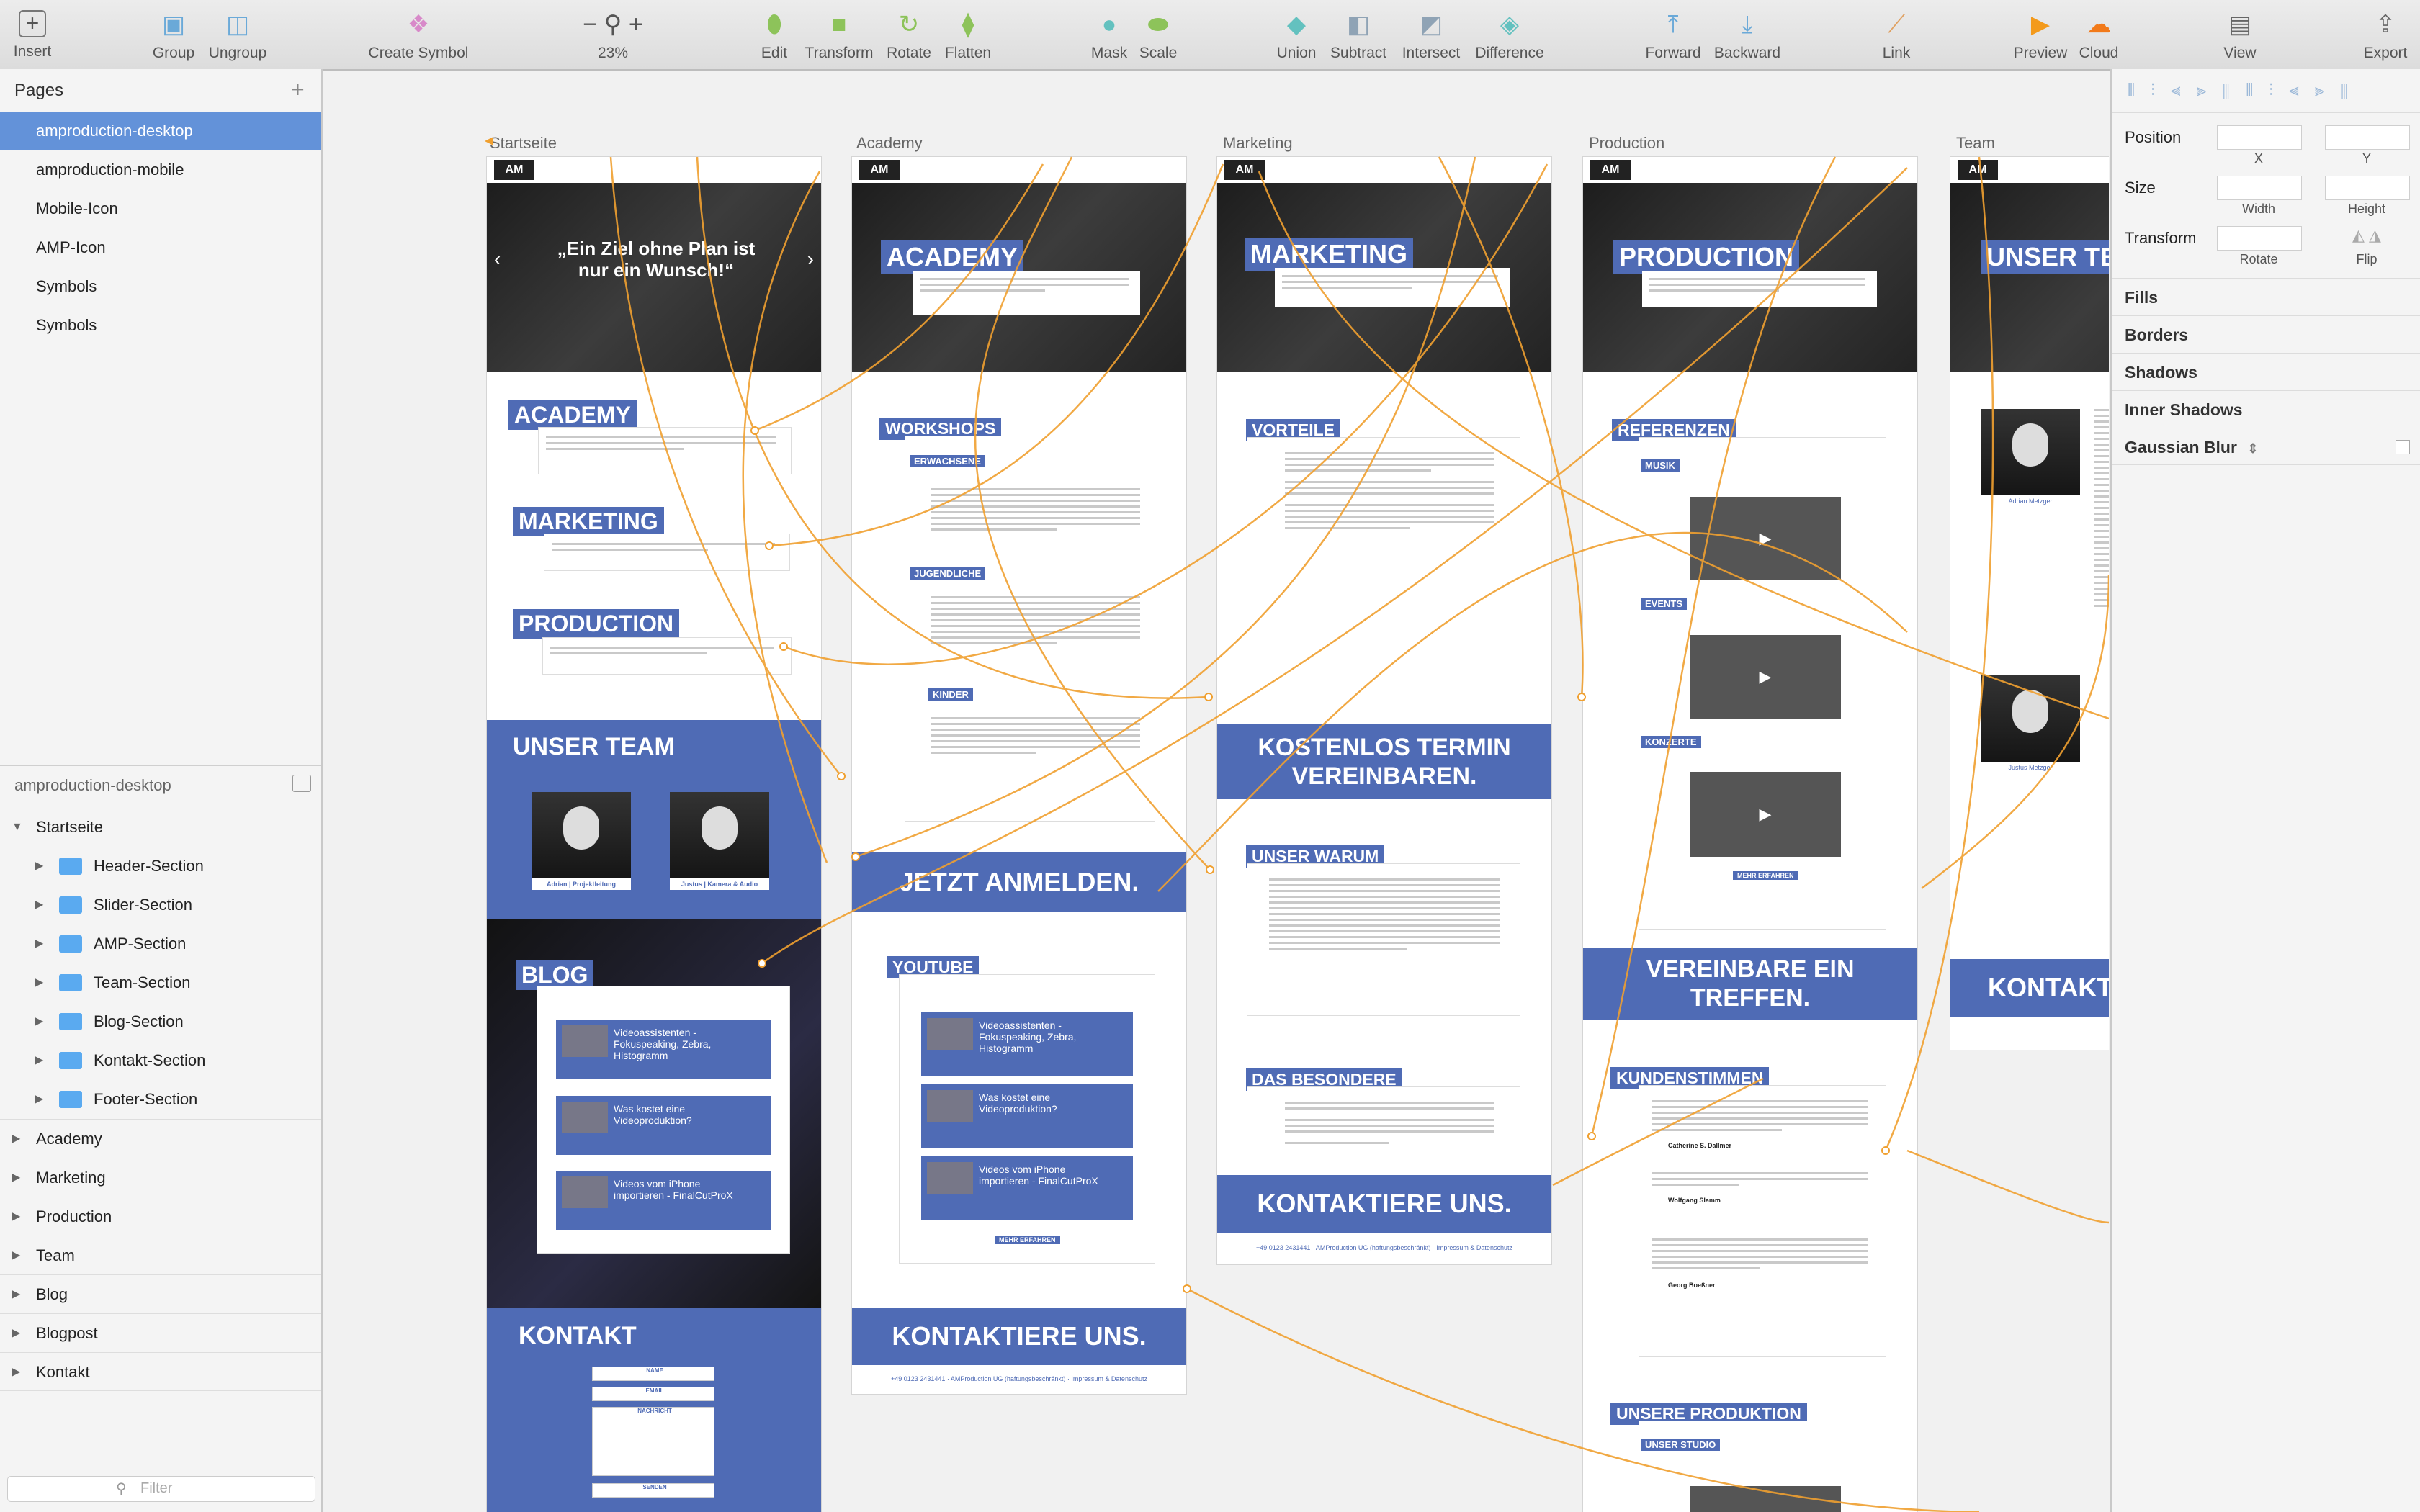 The height and width of the screenshot is (1512, 2420). What do you see at coordinates (1897, 24) in the screenshot?
I see `link-icon: ⟋` at bounding box center [1897, 24].